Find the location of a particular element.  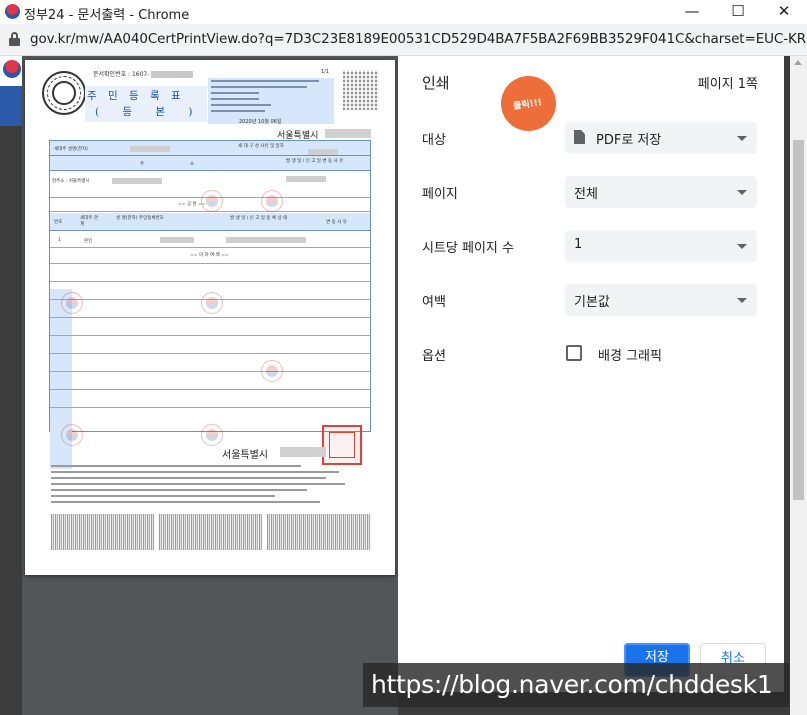

page-scrollbar is located at coordinates (798, 385).